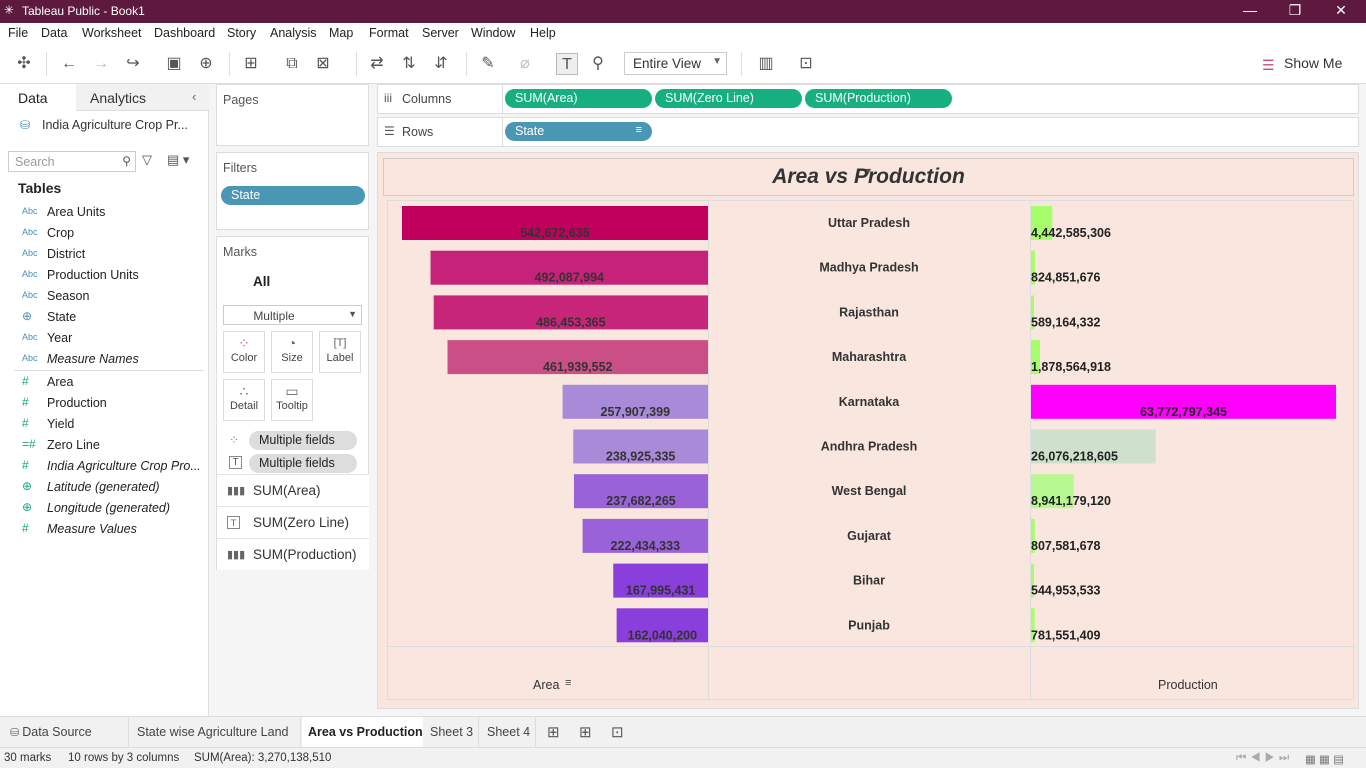 The width and height of the screenshot is (1366, 768). I want to click on state-label: Uttar Pradesh, so click(869, 223).